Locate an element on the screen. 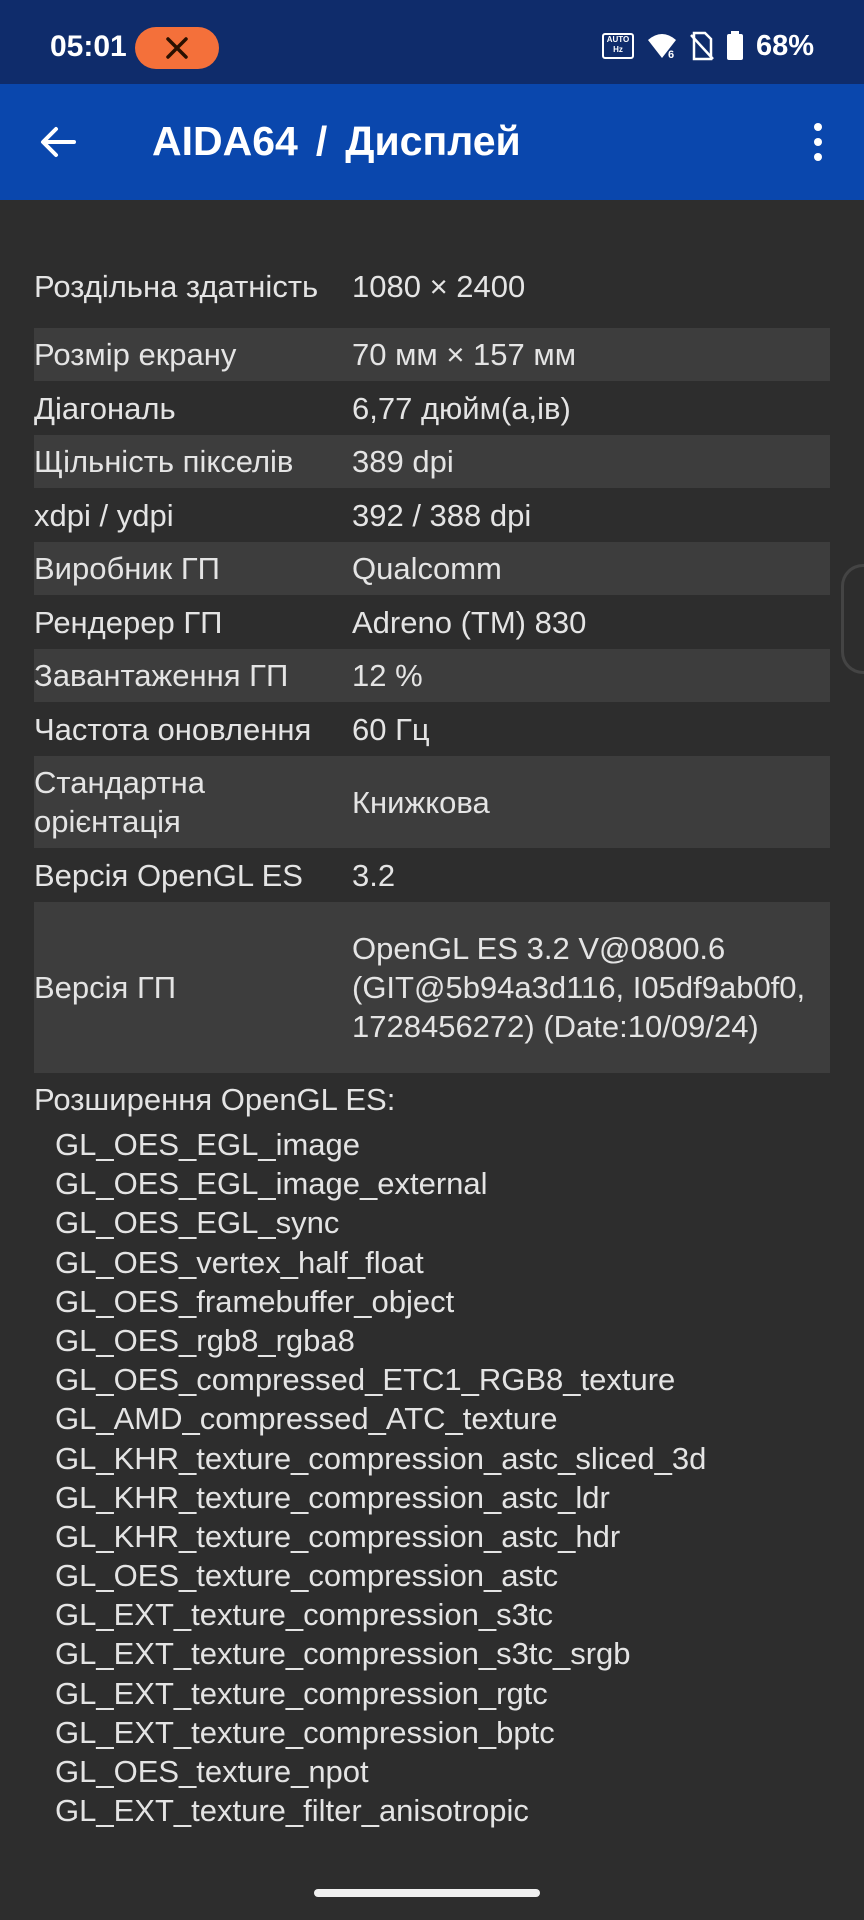 Image resolution: width=864 pixels, height=1920 pixels. battery-percent: 68% is located at coordinates (784, 45).